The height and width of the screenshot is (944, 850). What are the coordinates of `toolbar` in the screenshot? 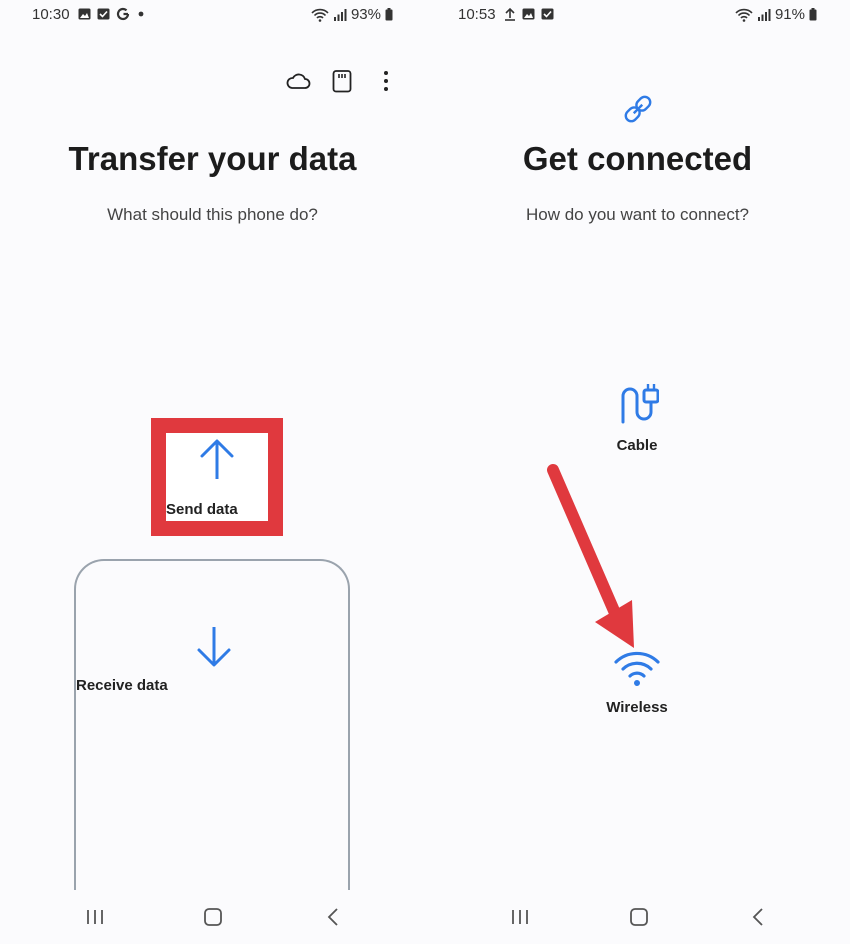 It's located at (342, 81).